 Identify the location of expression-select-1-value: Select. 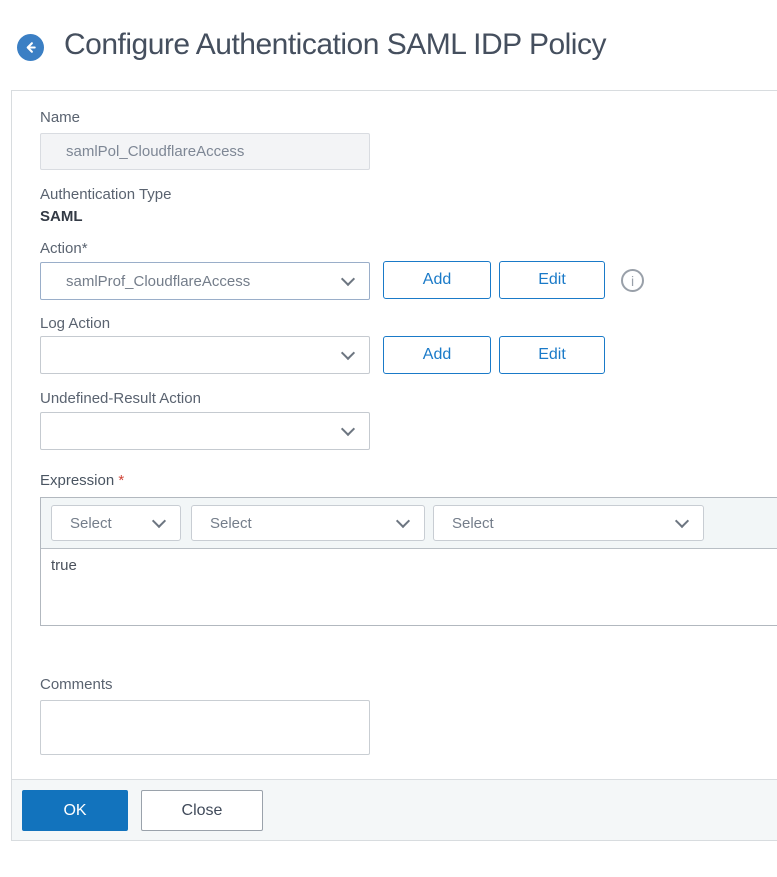
(91, 523).